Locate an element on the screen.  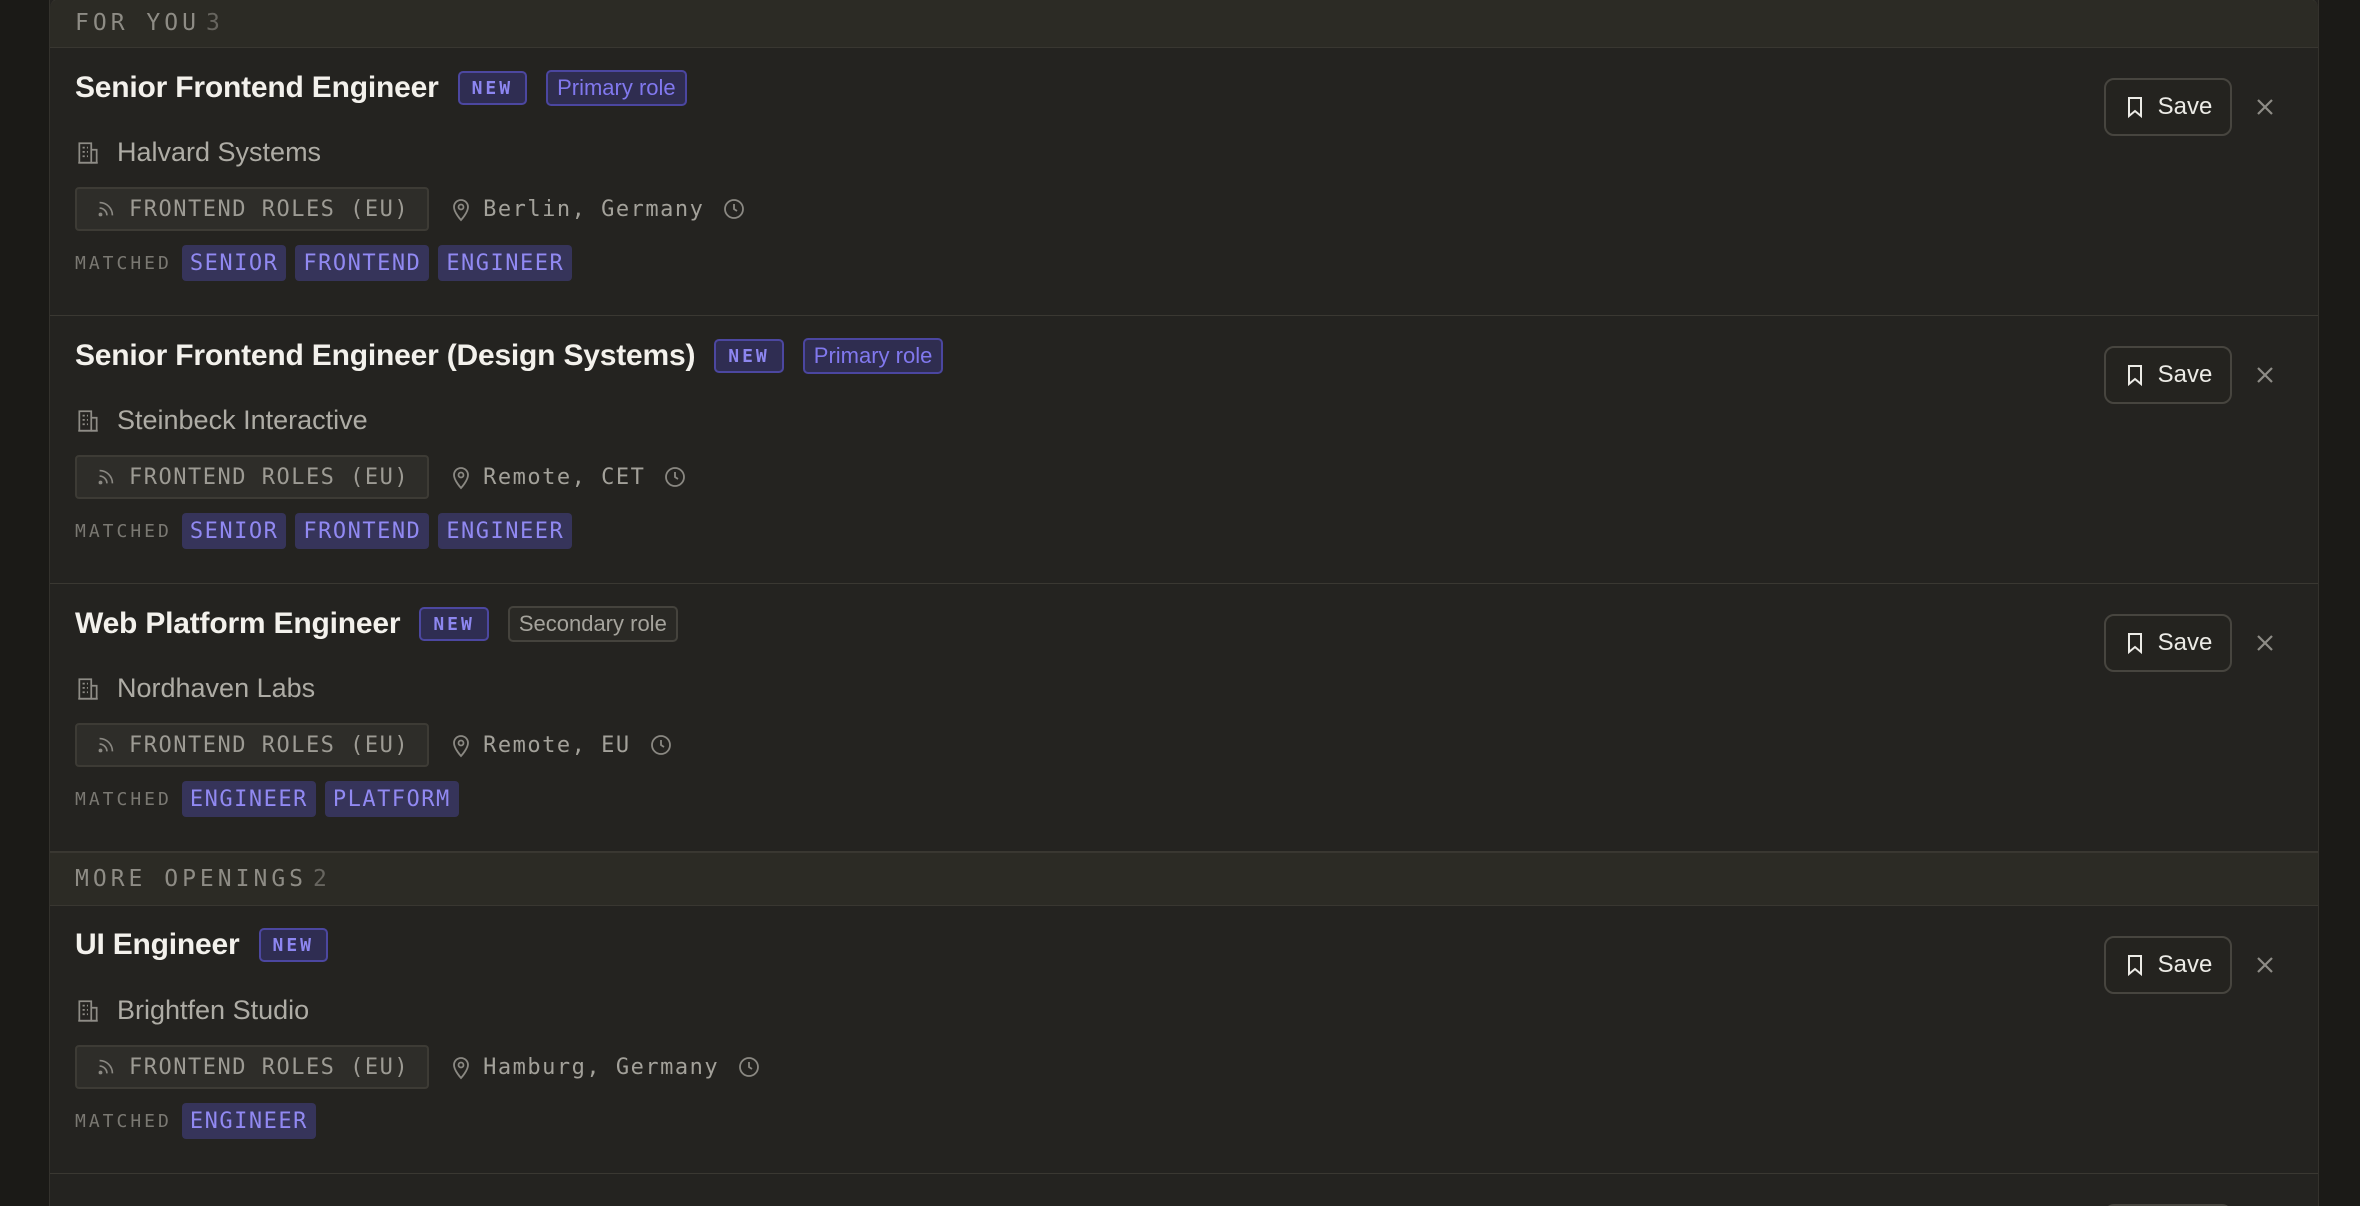
company-row: Nordhaven Labs is located at coordinates (195, 688).